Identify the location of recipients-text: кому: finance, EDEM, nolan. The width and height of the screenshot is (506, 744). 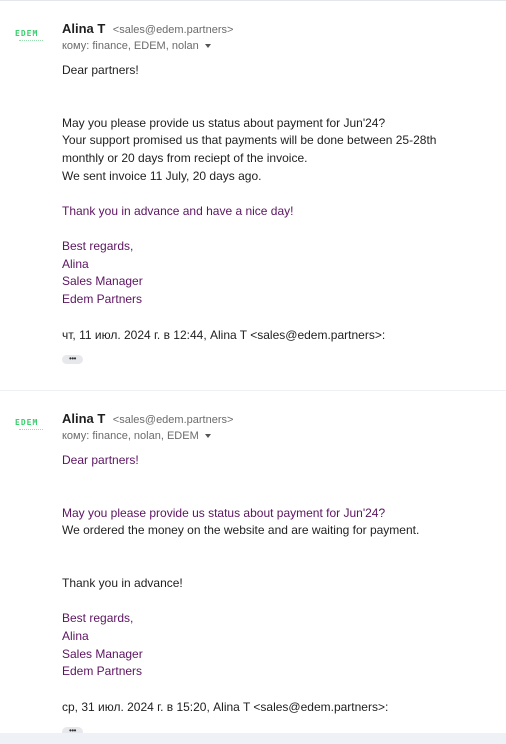
(130, 46).